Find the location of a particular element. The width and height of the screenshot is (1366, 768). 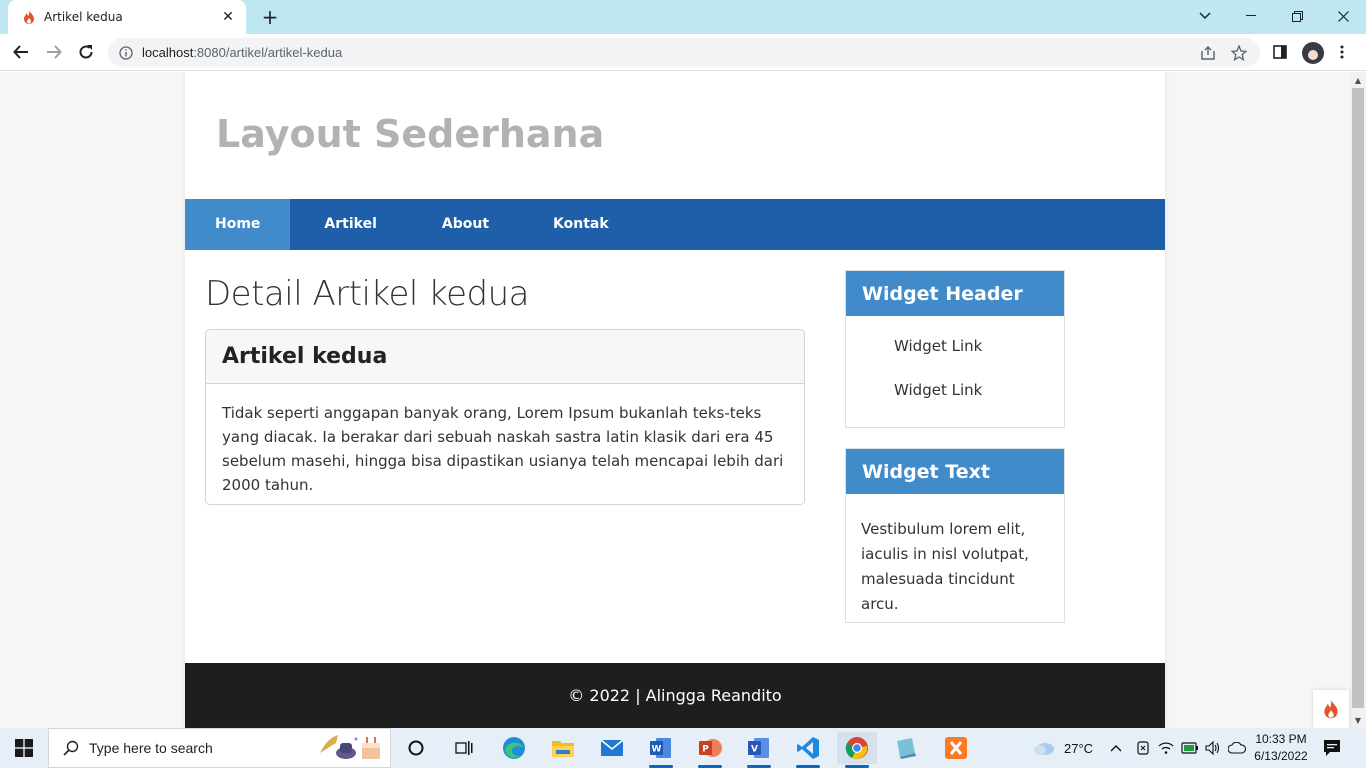

file-explorer-icon is located at coordinates (563, 748).